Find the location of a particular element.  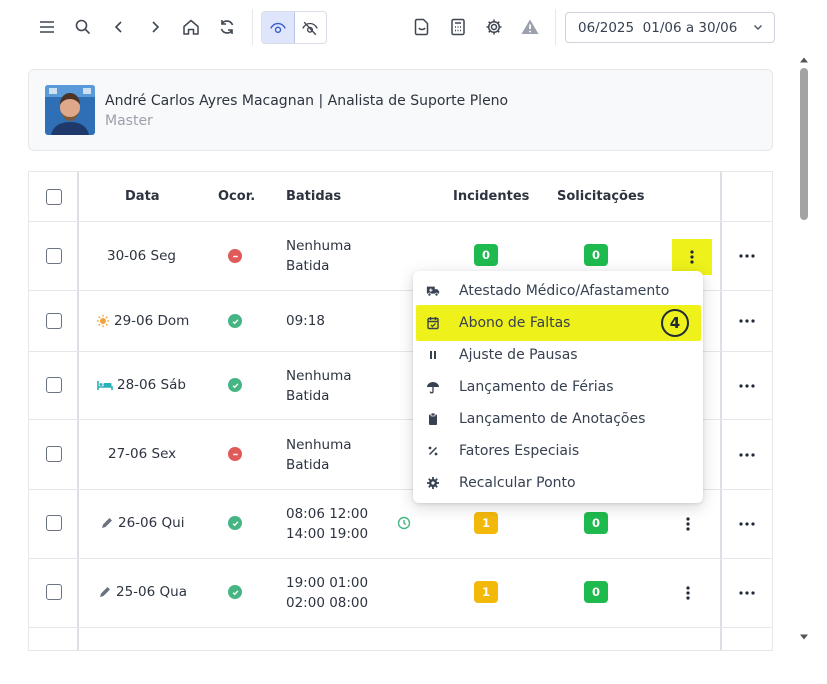

row-date: 30-06 Seg is located at coordinates (141, 256).